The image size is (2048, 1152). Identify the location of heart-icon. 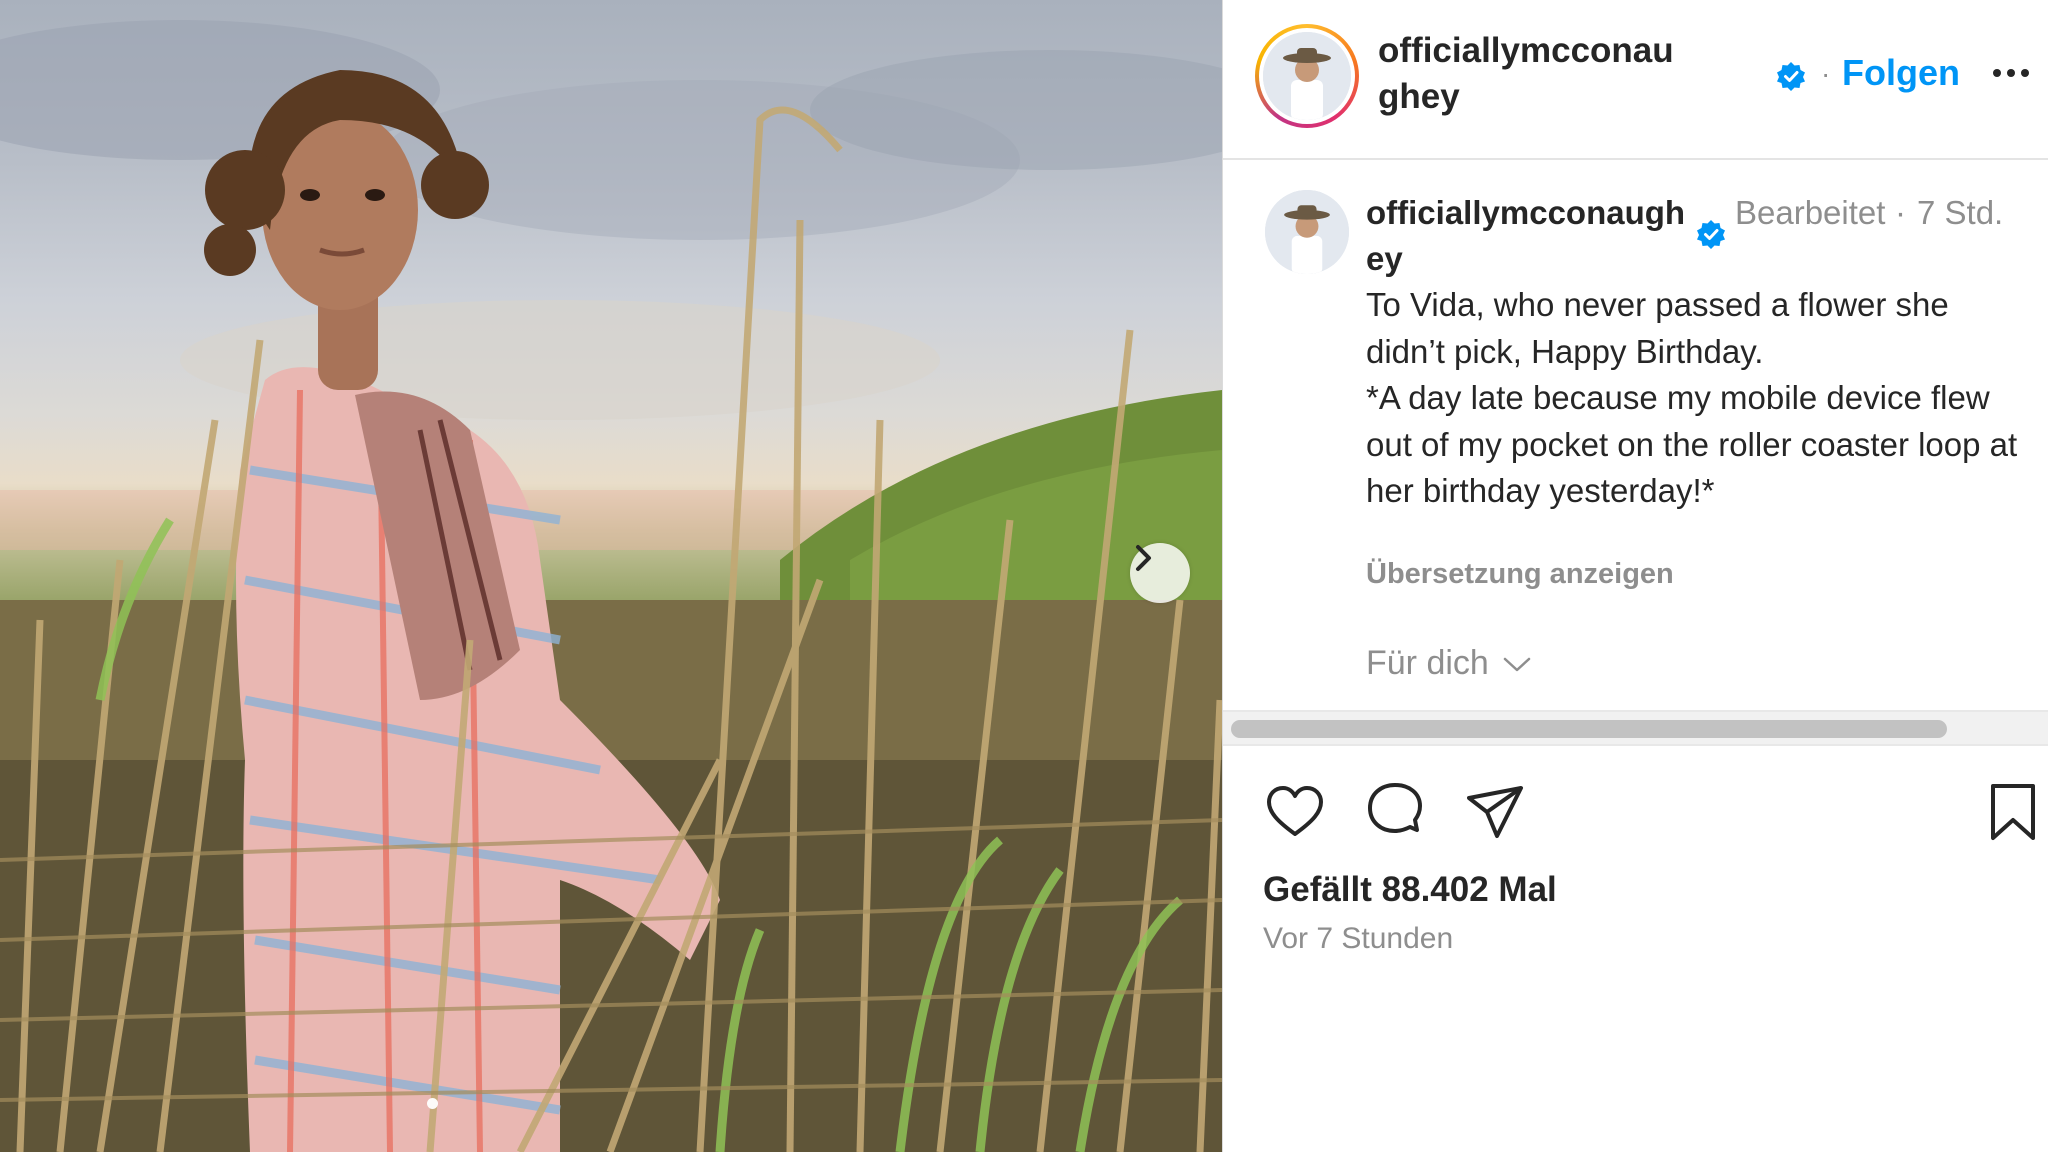
(1295, 812).